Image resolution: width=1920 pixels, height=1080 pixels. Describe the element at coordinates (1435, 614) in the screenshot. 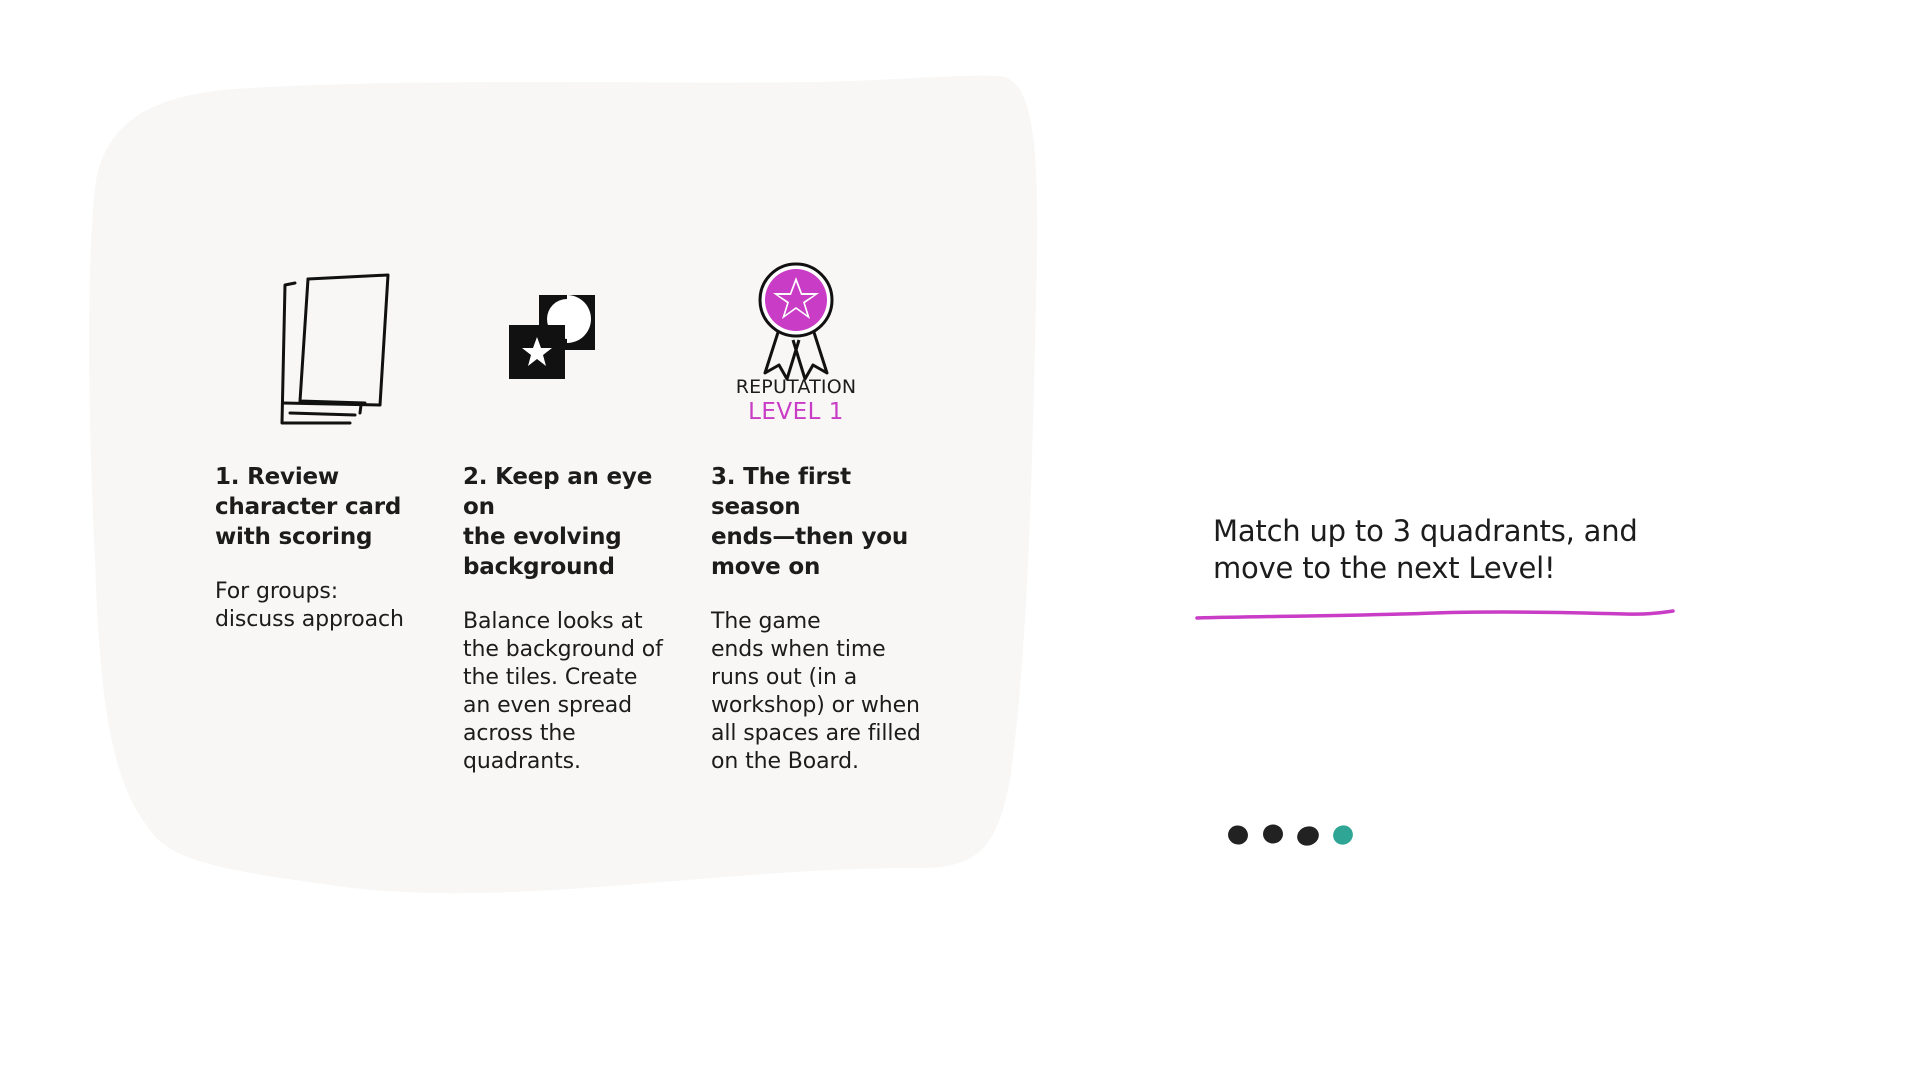

I see `callout-underline` at that location.